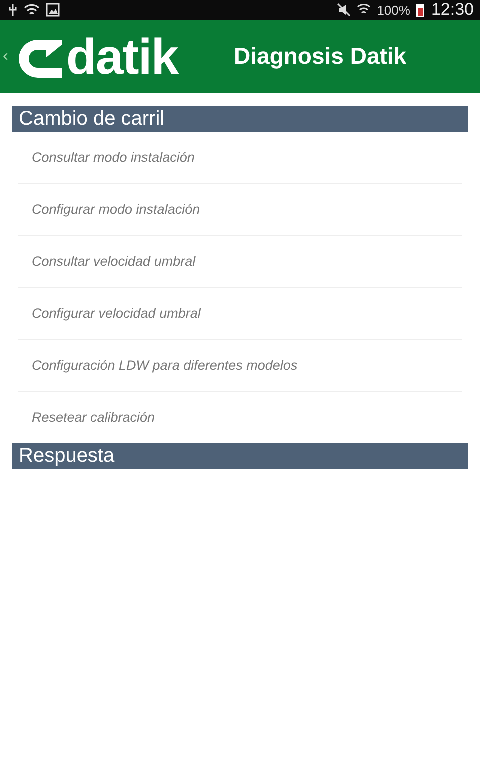  I want to click on menu-item: Consultar modo instalación, so click(240, 158).